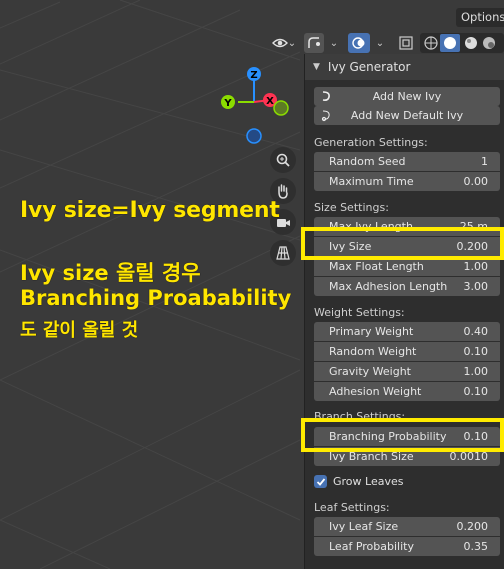 This screenshot has width=504, height=569. I want to click on field-label: Maximum Time, so click(371, 181).